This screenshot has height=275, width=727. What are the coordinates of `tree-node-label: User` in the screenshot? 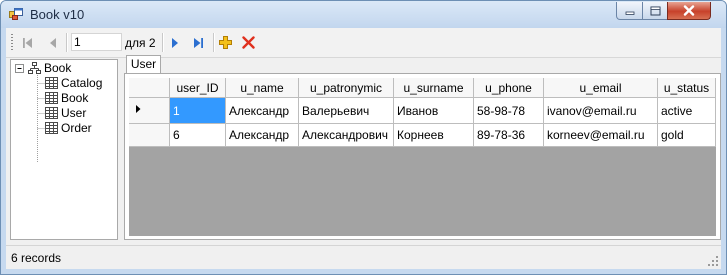 It's located at (74, 113).